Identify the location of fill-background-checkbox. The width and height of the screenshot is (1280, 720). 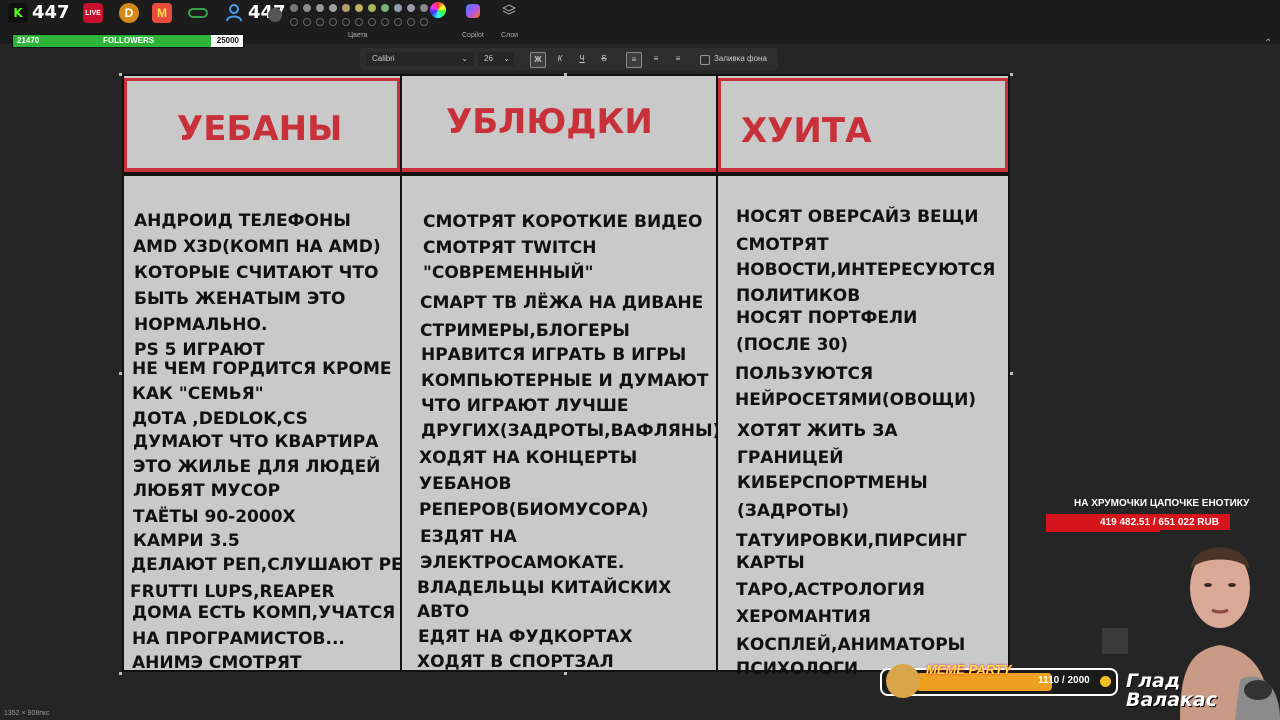
(705, 60).